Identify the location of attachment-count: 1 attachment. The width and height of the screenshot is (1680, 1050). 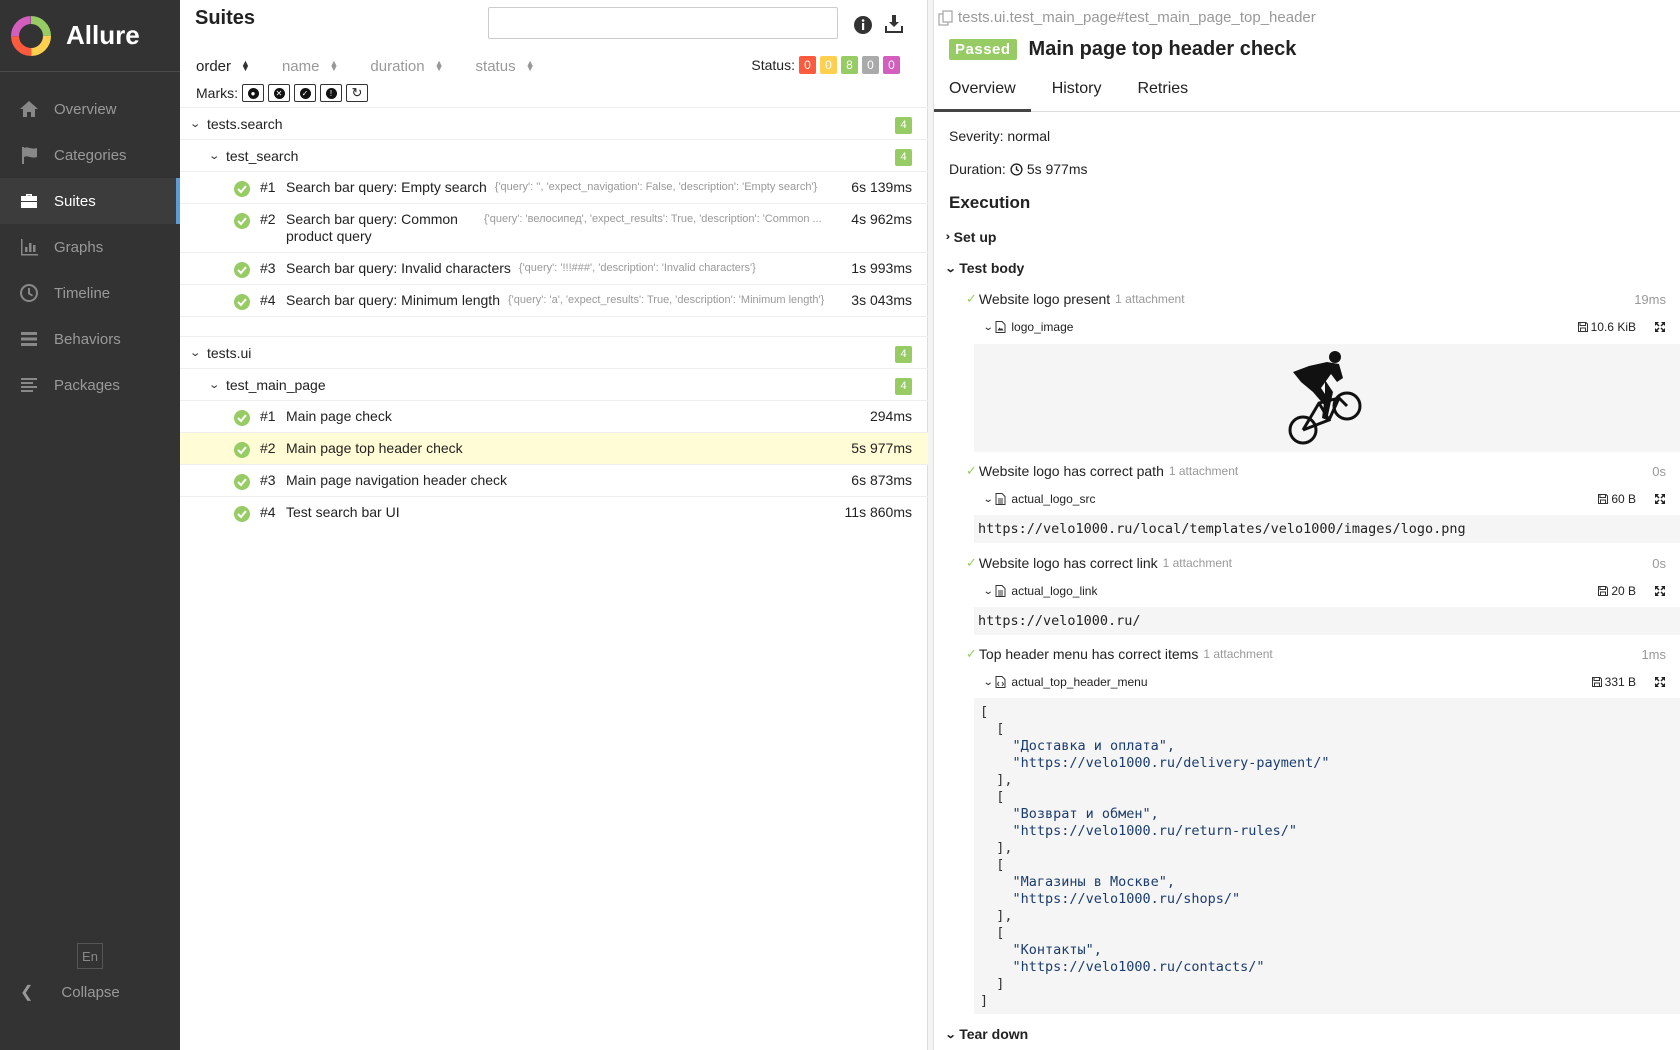
(1150, 299).